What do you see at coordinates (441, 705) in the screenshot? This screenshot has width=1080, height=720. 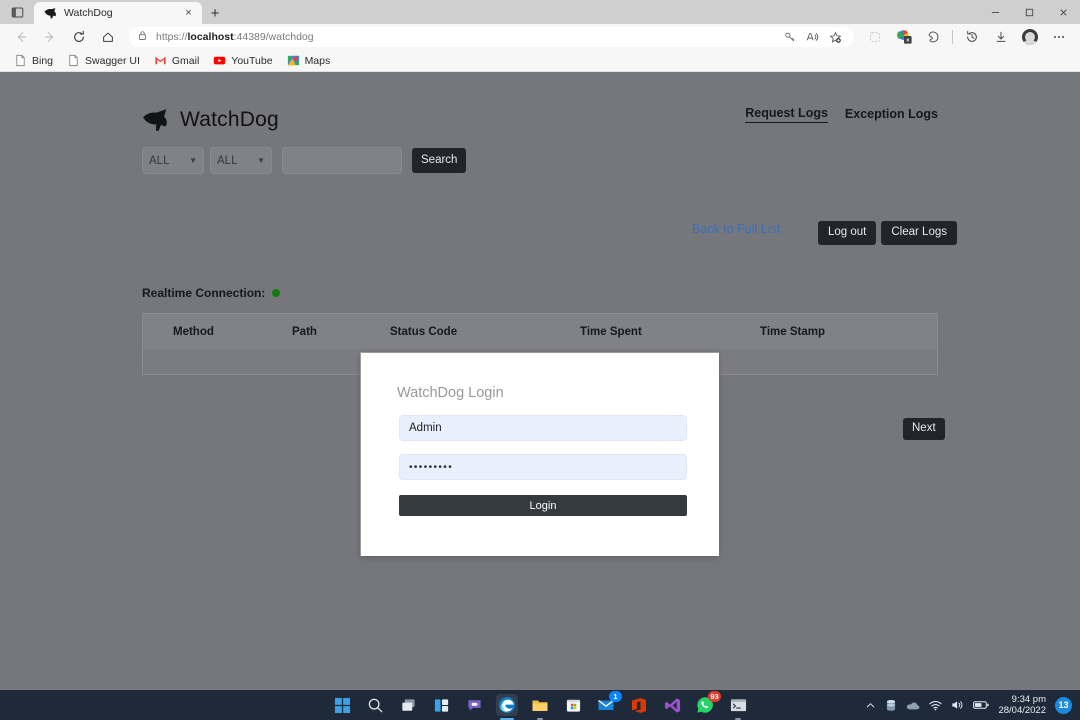 I see `widgets-button` at bounding box center [441, 705].